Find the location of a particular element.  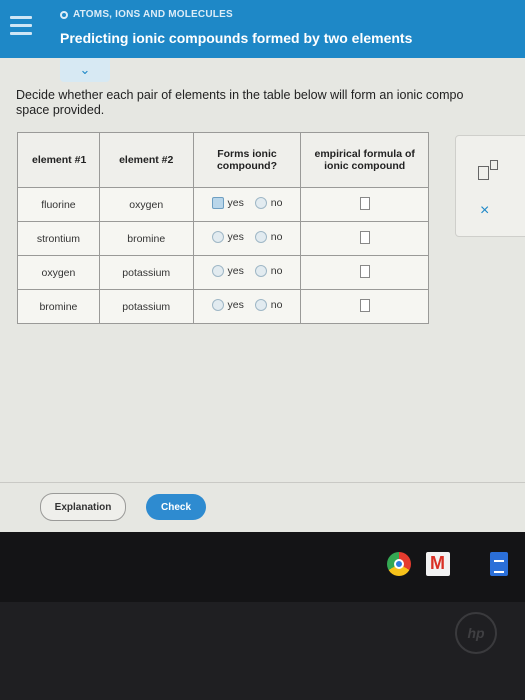

element1-cell: bromine is located at coordinates (58, 306).